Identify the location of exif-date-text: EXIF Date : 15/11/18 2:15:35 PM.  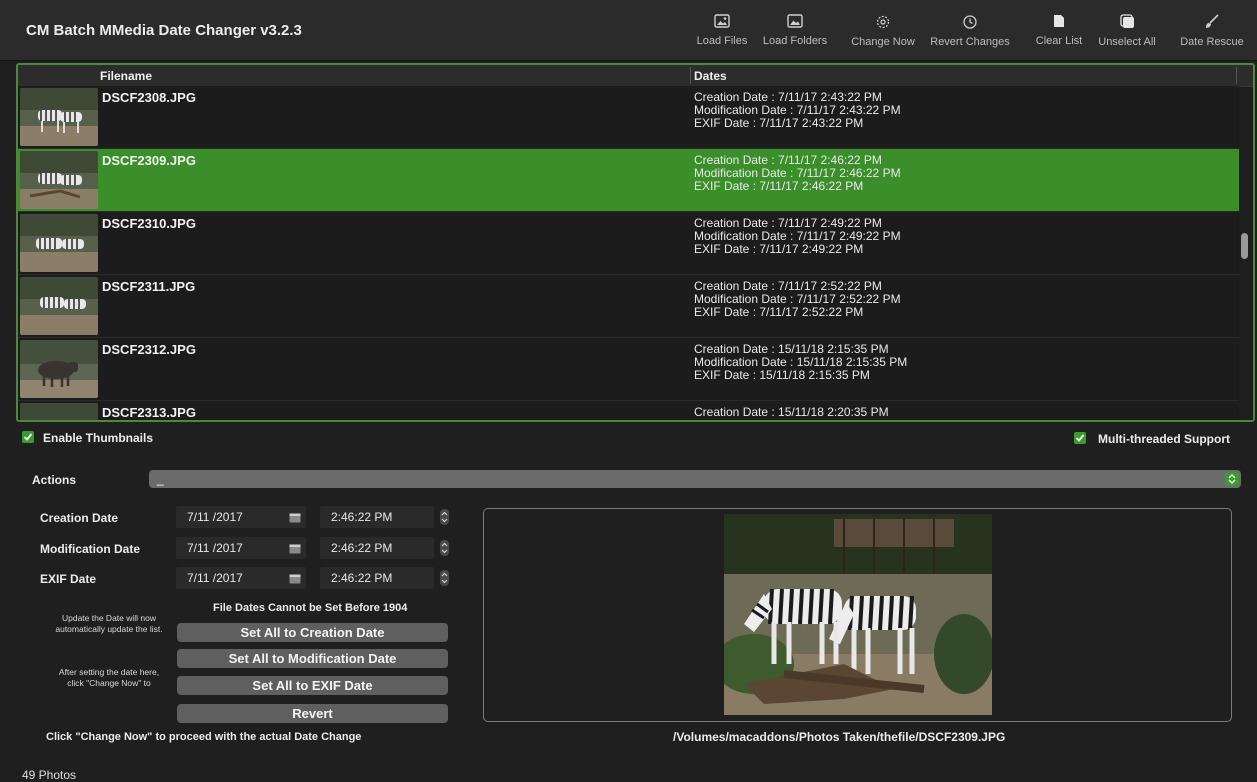
(782, 375).